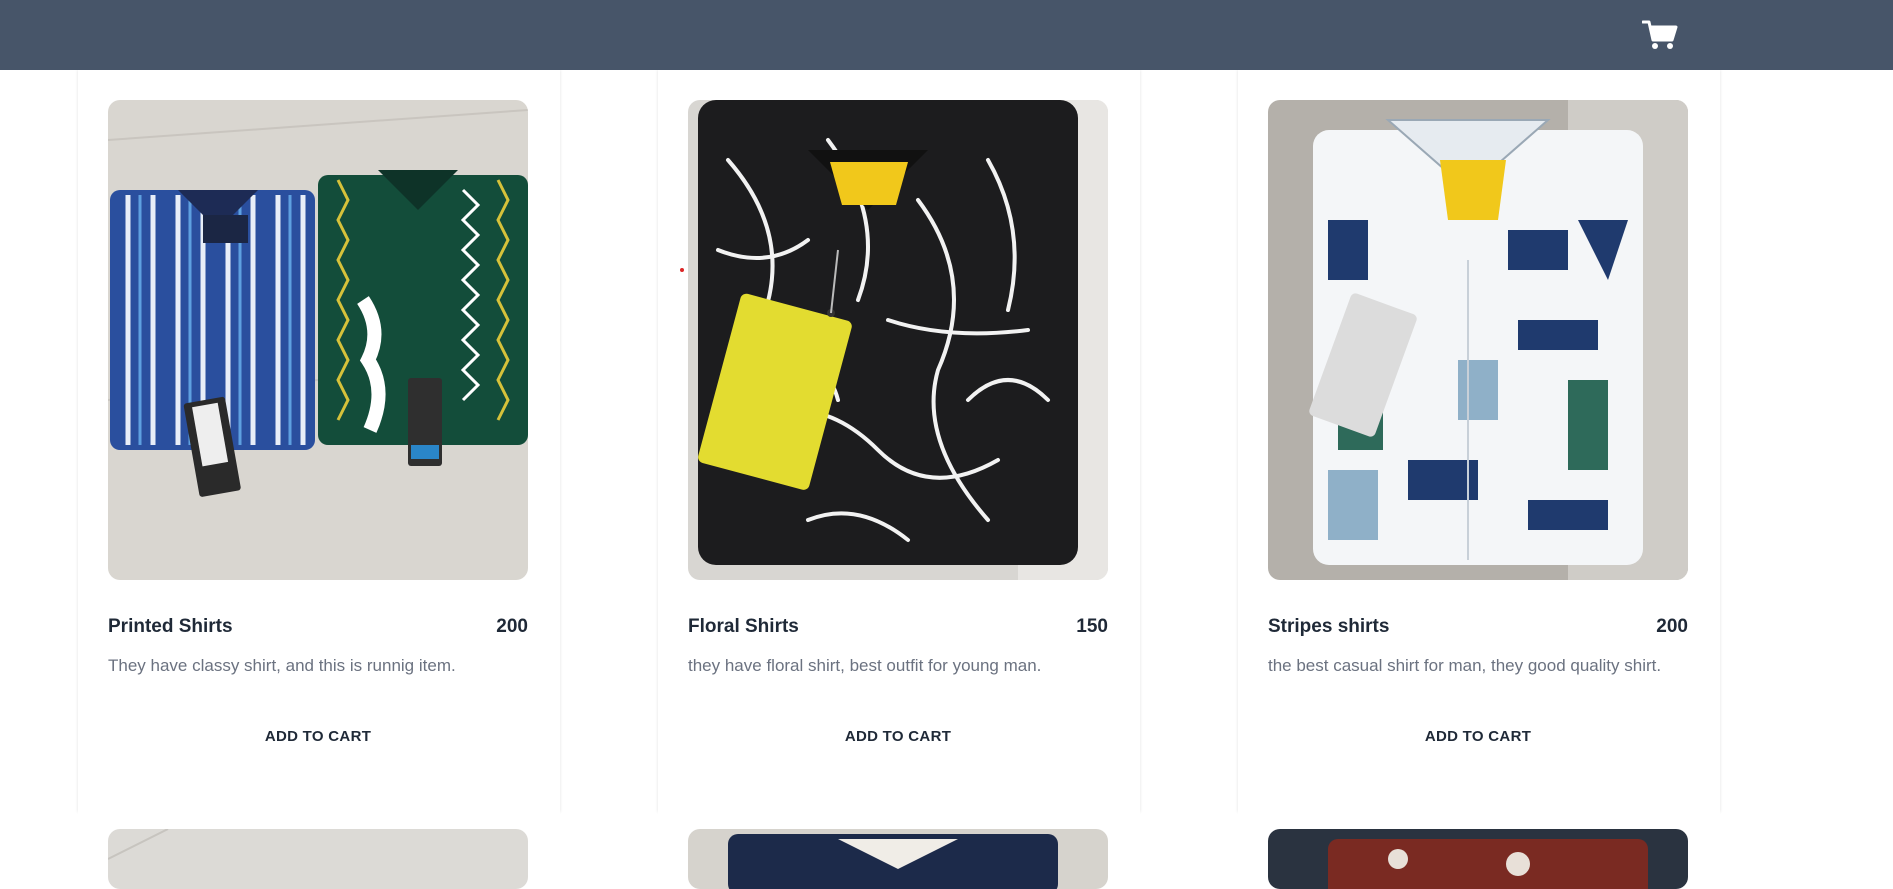 Image resolution: width=1893 pixels, height=889 pixels. I want to click on stray-dot, so click(682, 270).